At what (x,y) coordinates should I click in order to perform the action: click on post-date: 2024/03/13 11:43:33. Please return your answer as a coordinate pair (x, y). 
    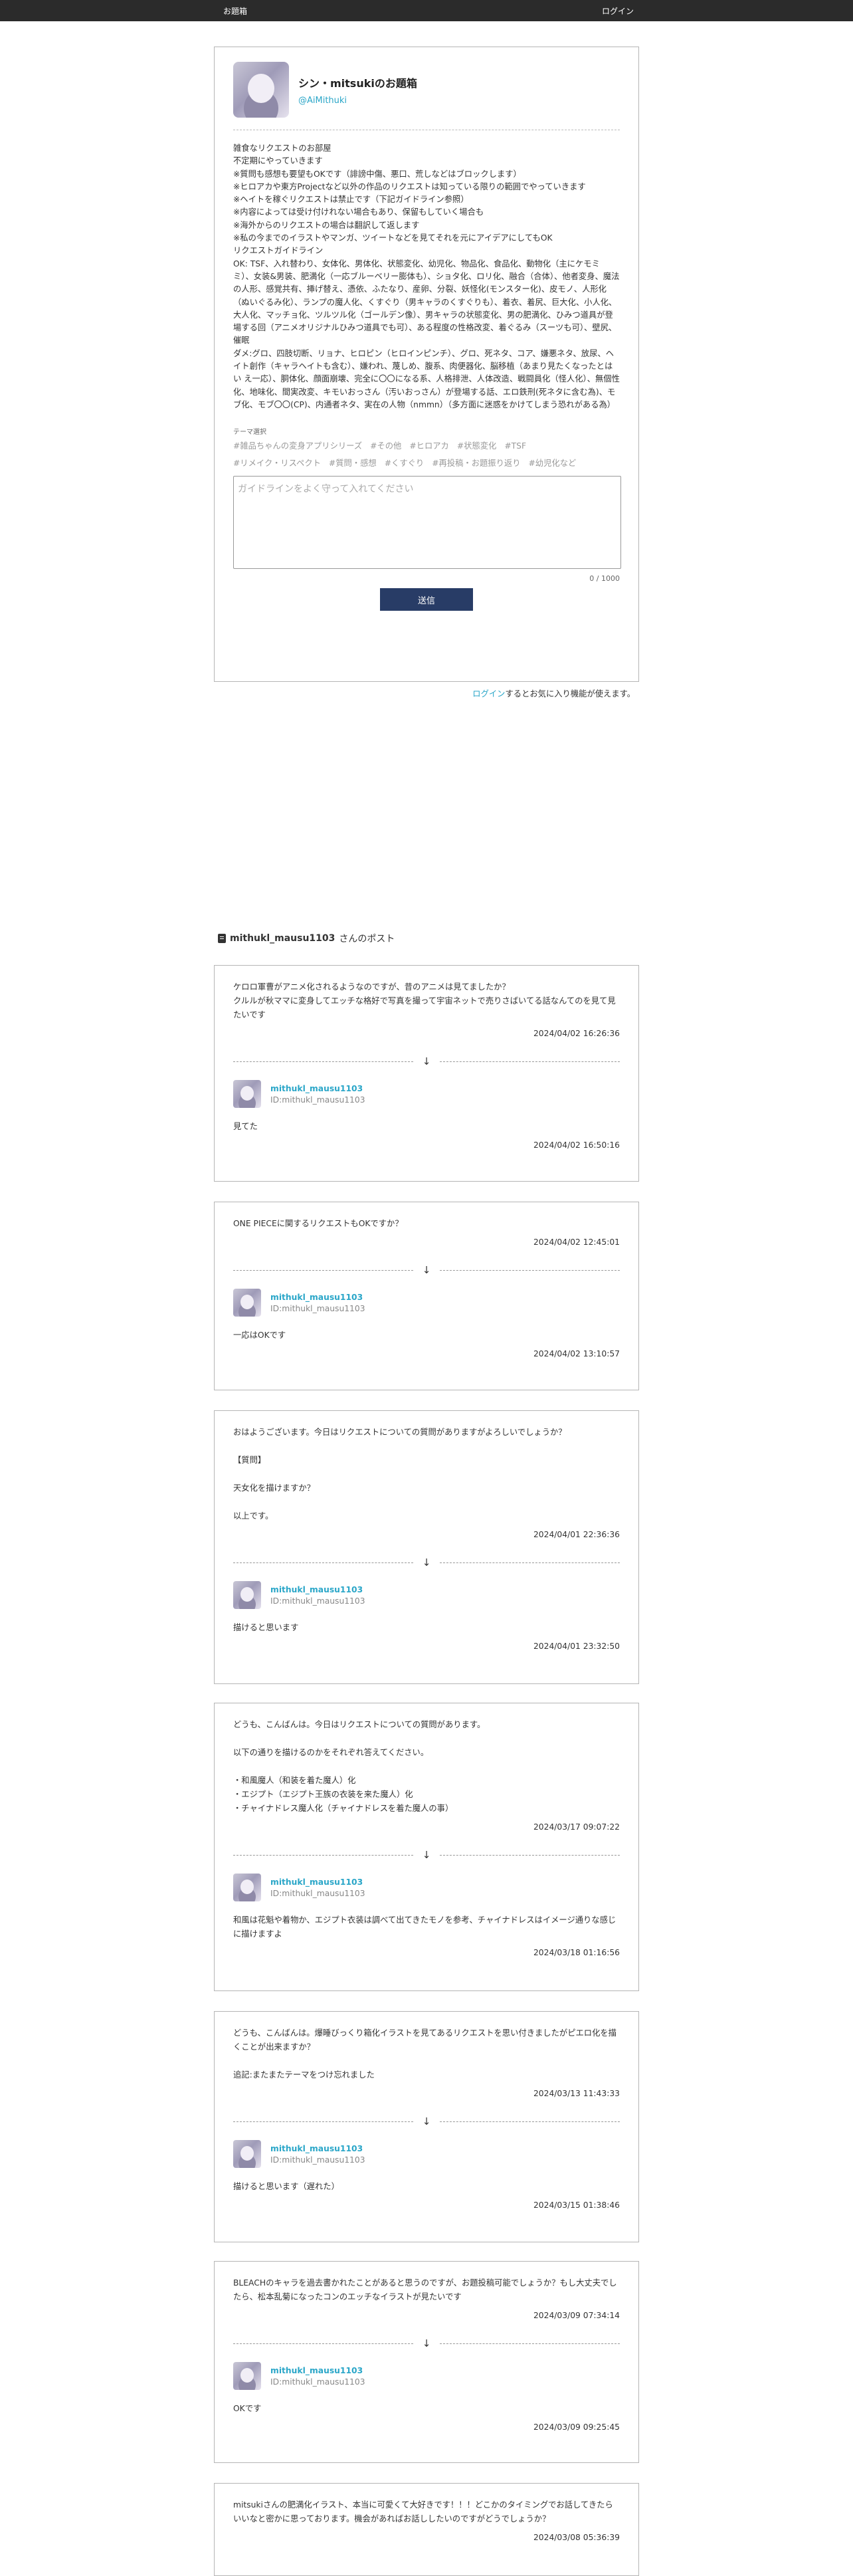
    Looking at the image, I should click on (576, 2093).